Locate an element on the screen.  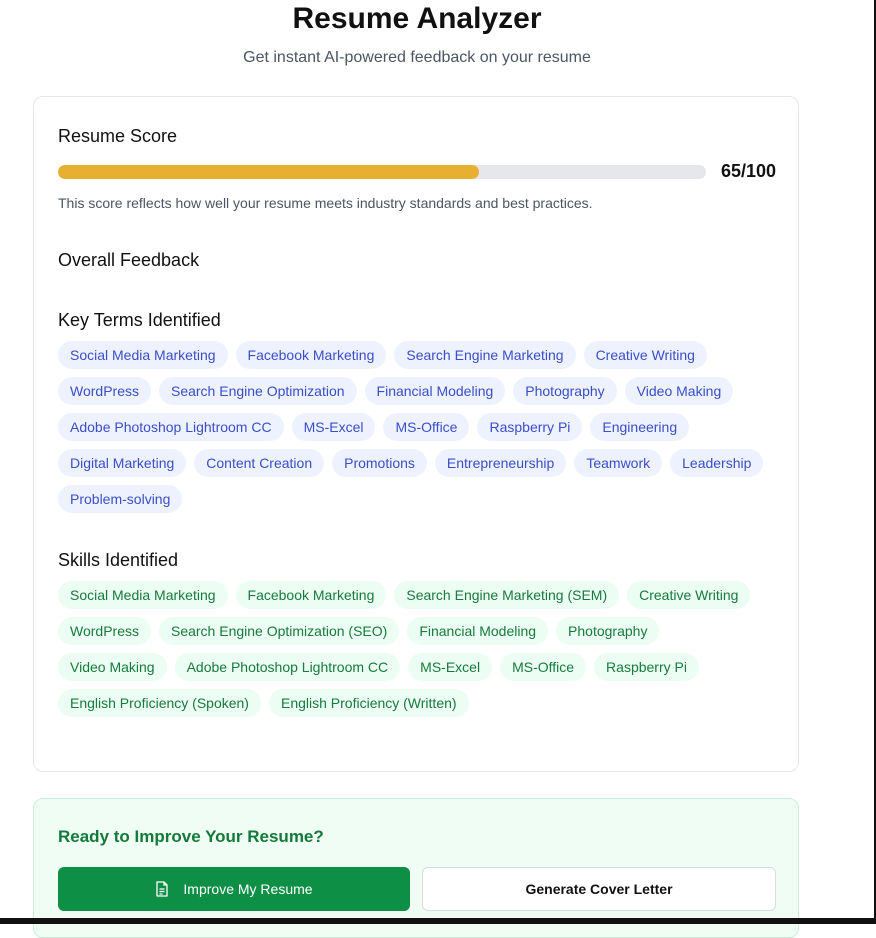
key-term-chip: WordPress is located at coordinates (104, 391).